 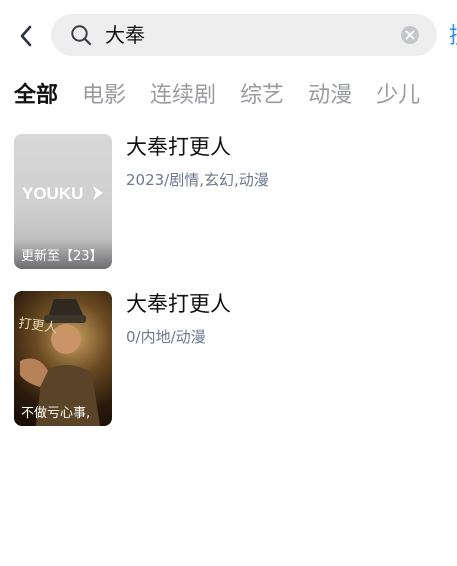 What do you see at coordinates (197, 180) in the screenshot?
I see `result-meta: 2023/剧情,玄幻,动漫` at bounding box center [197, 180].